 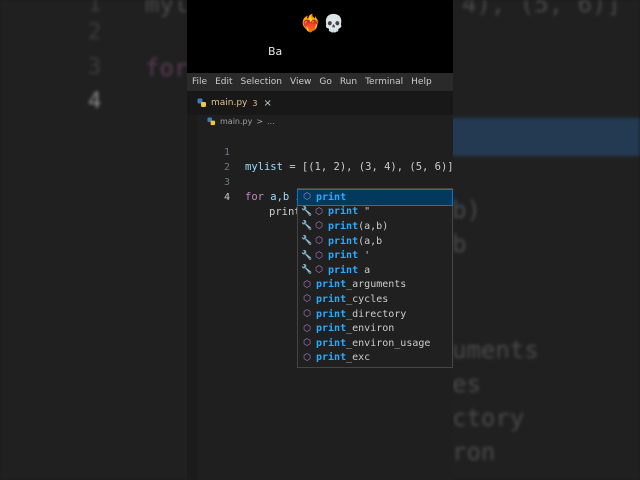 What do you see at coordinates (267, 103) in the screenshot?
I see `close-tab-icon: ×` at bounding box center [267, 103].